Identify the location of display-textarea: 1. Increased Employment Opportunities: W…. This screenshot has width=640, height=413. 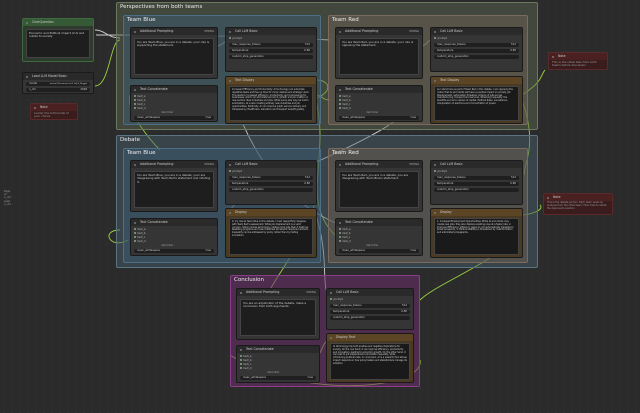
(476, 236).